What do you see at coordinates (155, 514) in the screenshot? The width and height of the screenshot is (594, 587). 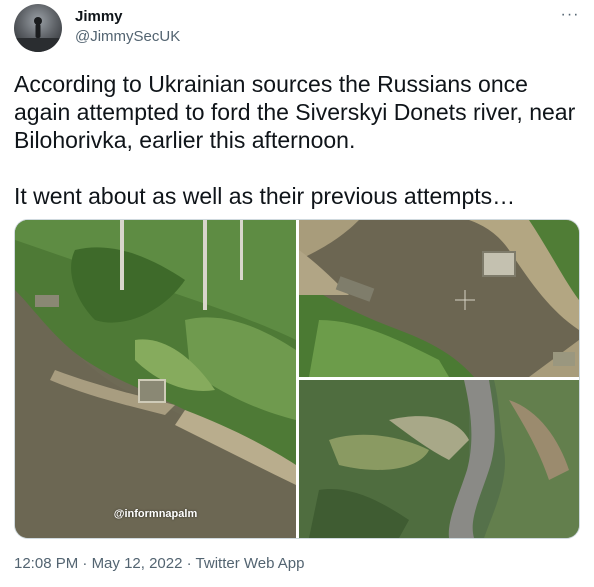 I see `photo-watermark: @informnapalm` at bounding box center [155, 514].